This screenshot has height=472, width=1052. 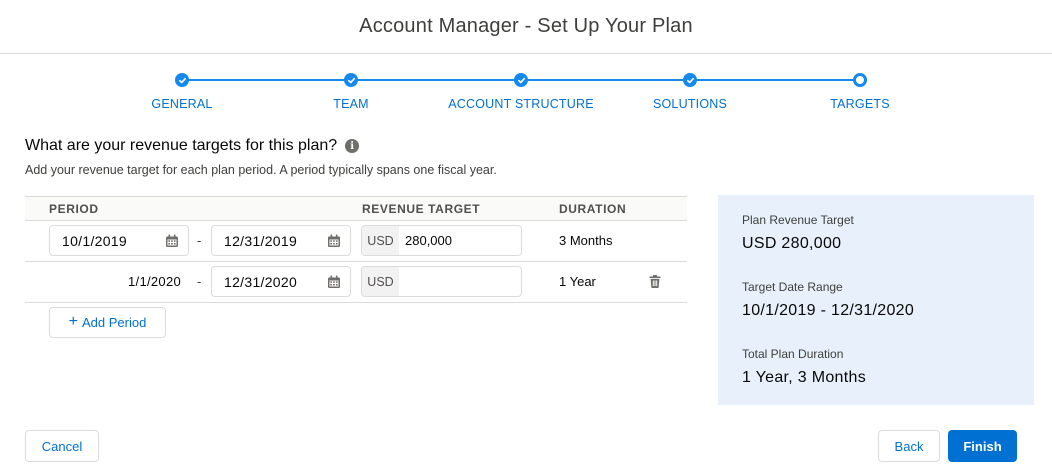 What do you see at coordinates (655, 281) in the screenshot?
I see `trash-icon` at bounding box center [655, 281].